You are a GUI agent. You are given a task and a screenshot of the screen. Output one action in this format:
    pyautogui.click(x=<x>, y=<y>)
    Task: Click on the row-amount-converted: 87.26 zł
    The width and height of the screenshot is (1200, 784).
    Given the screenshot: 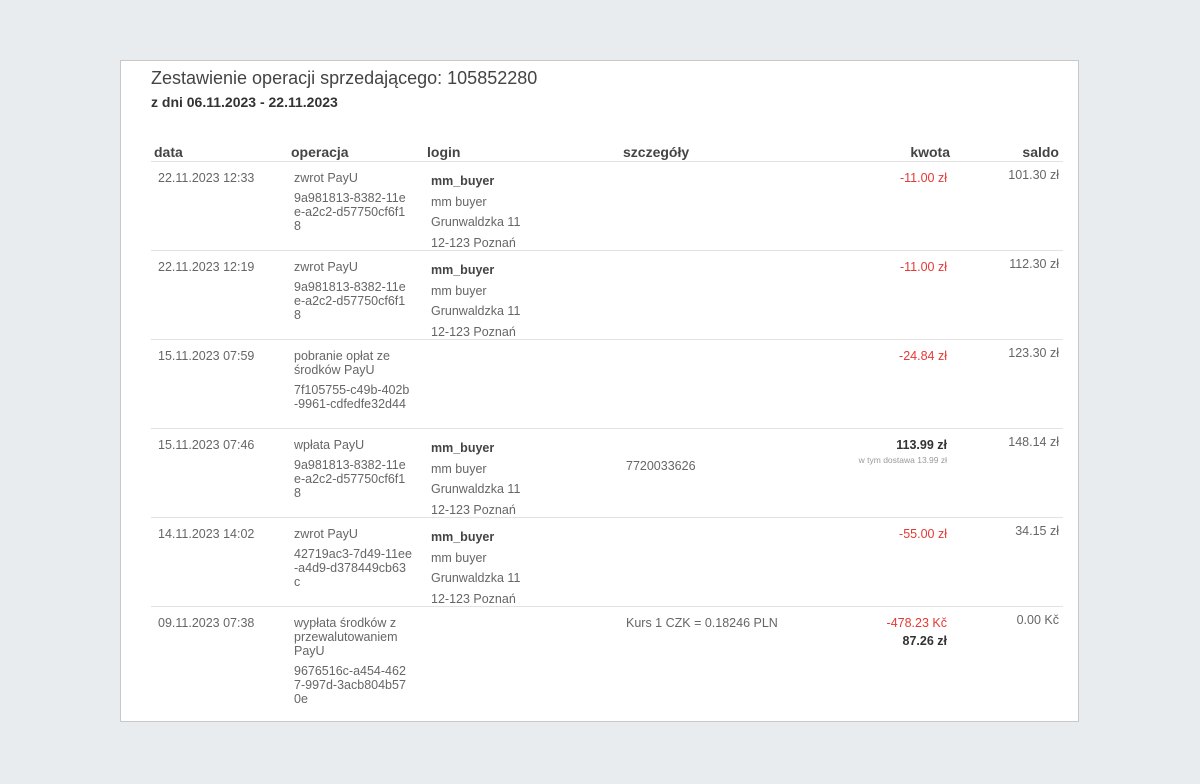 What is the action you would take?
    pyautogui.click(x=924, y=641)
    